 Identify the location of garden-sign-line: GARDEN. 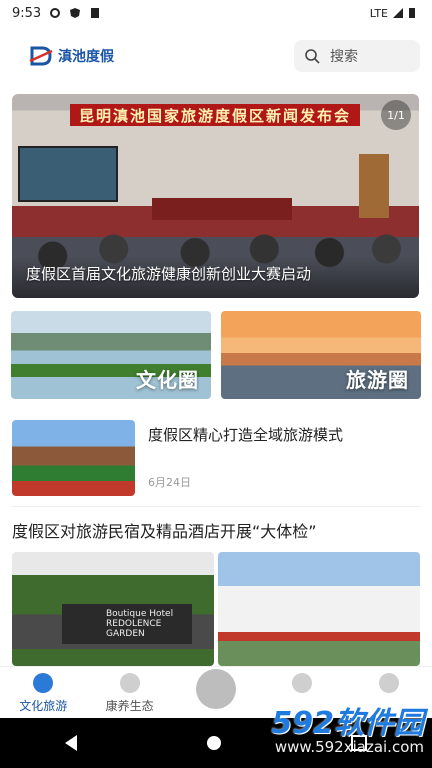
(125, 634).